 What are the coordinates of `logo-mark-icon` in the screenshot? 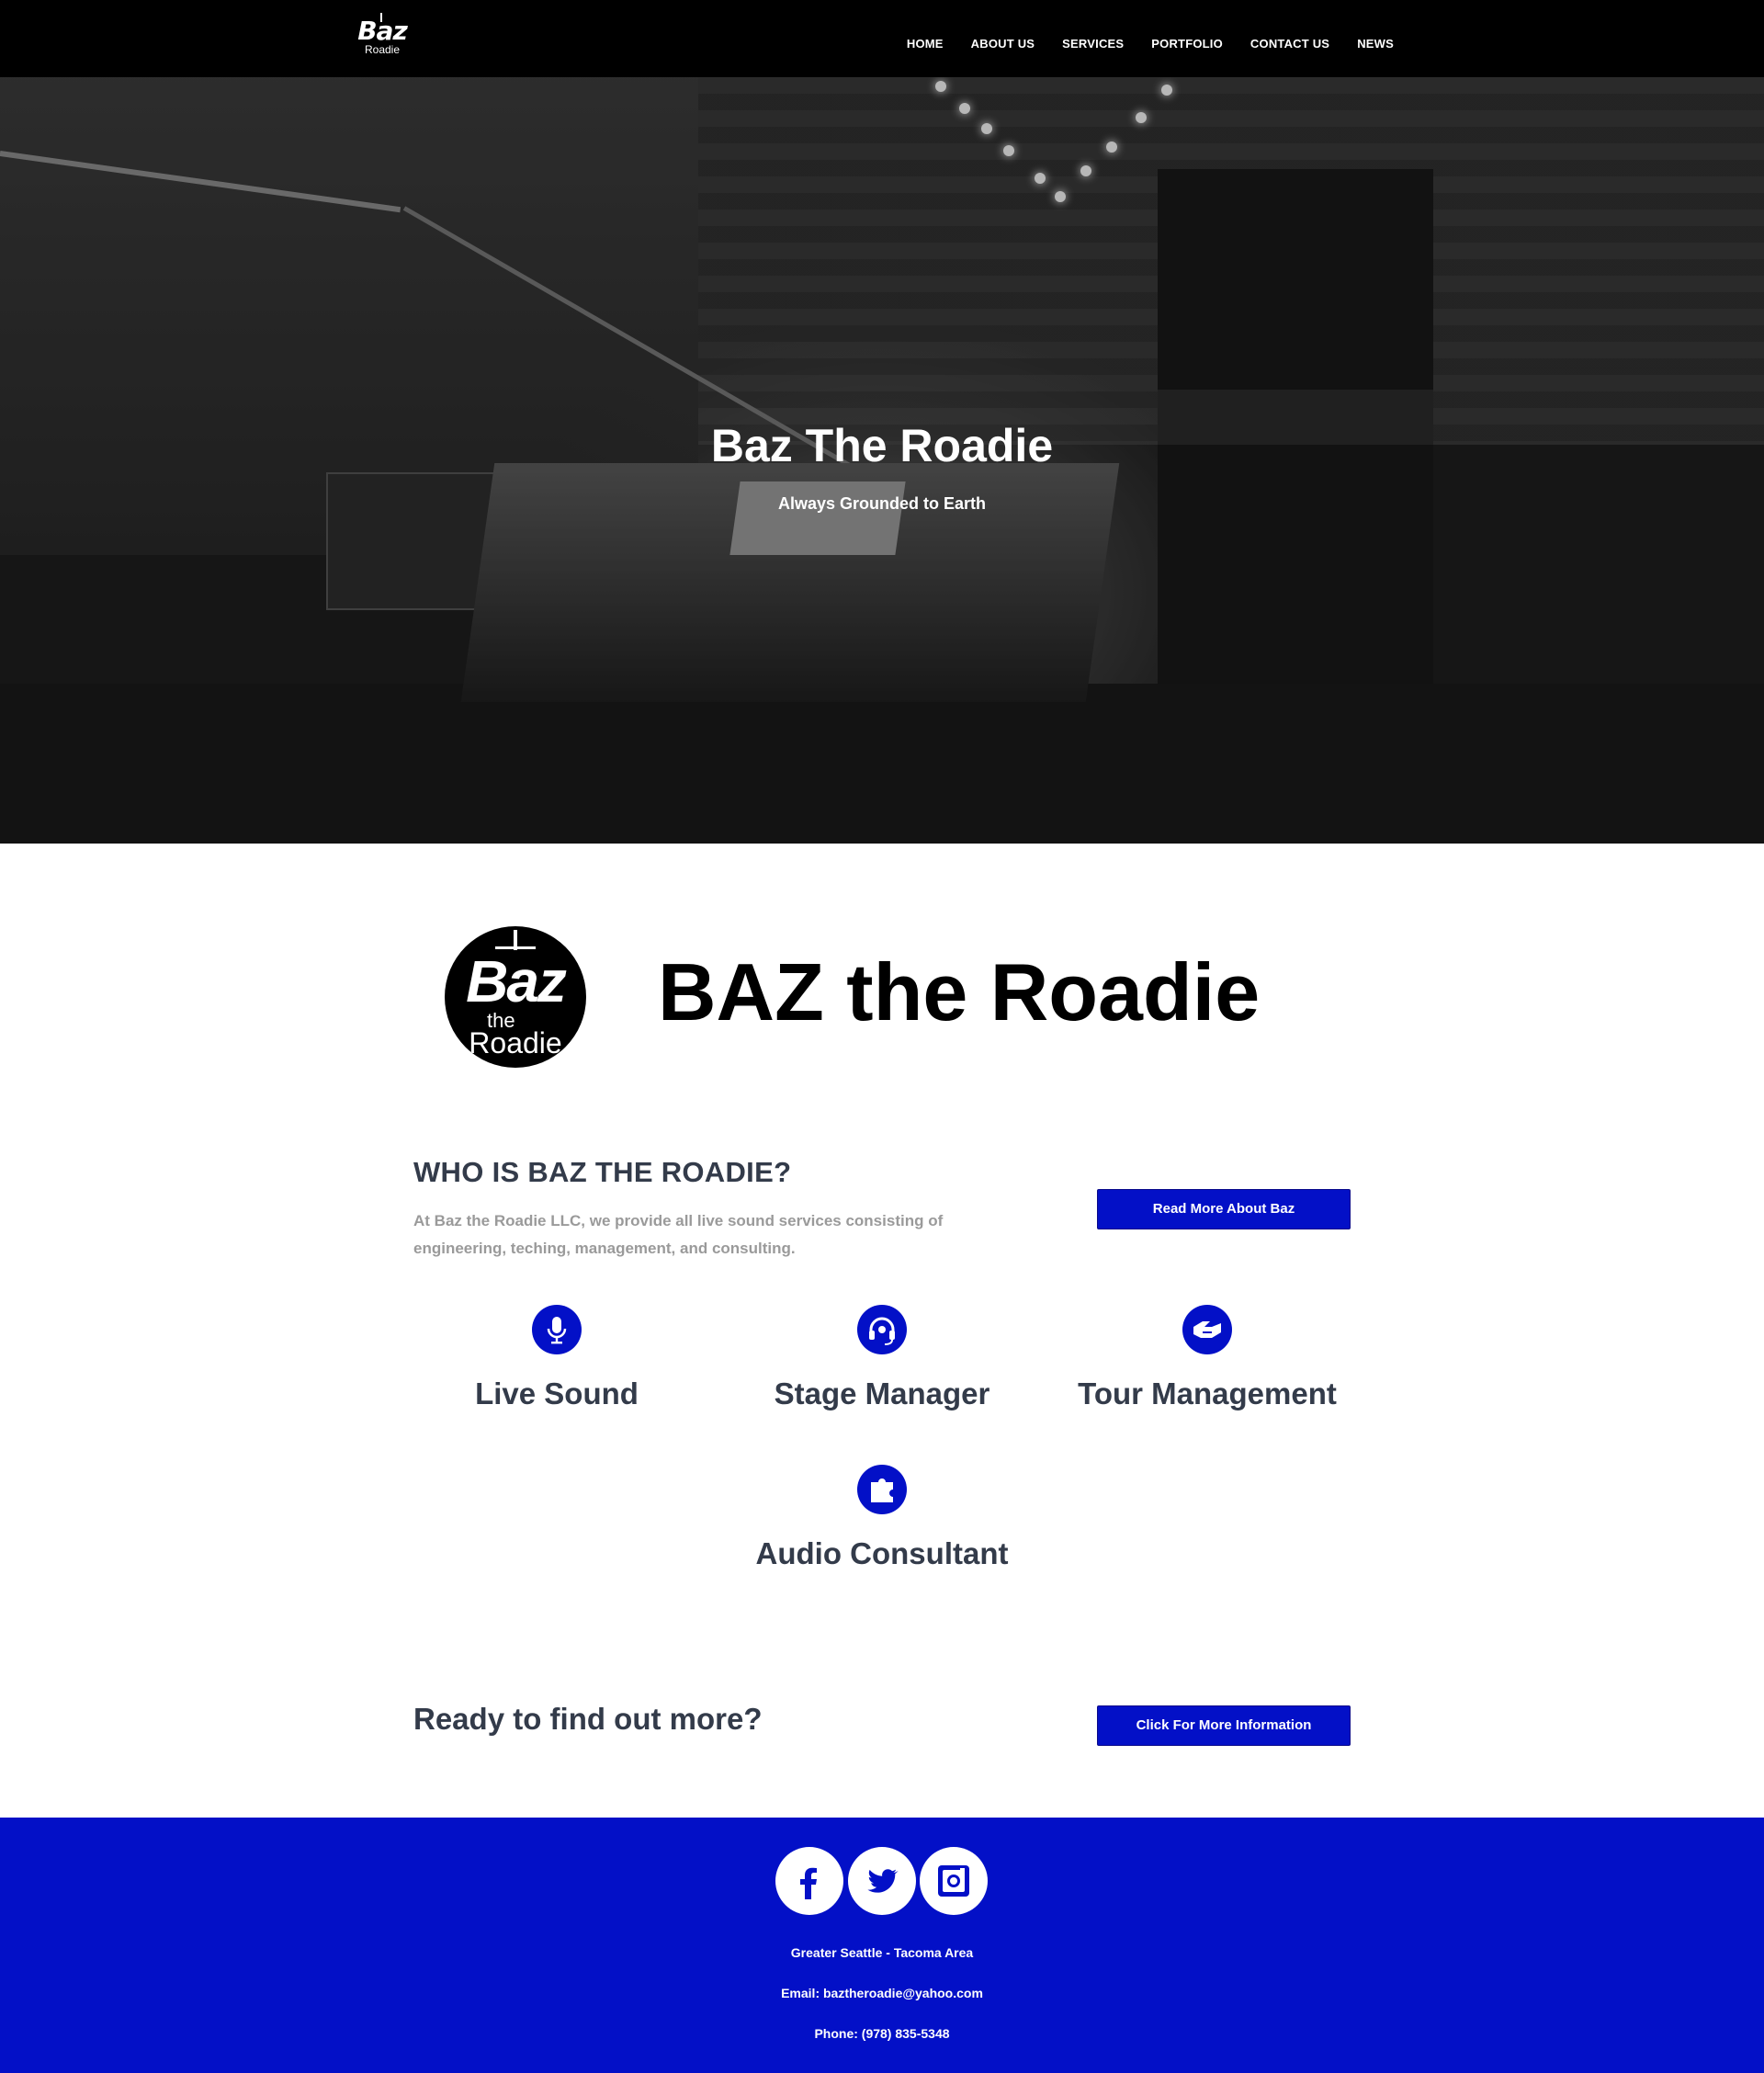 It's located at (381, 17).